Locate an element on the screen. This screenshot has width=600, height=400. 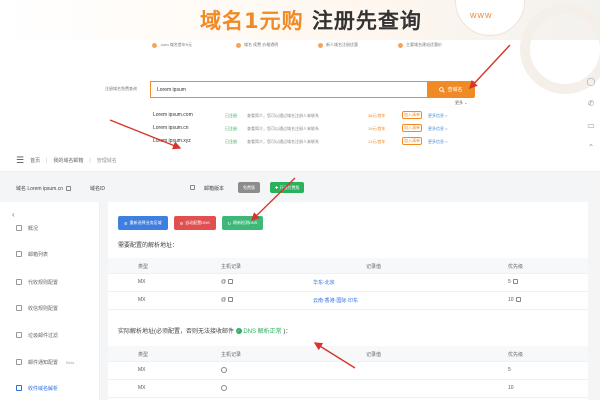
open-paid-label: 开通付费版 is located at coordinates (289, 187).